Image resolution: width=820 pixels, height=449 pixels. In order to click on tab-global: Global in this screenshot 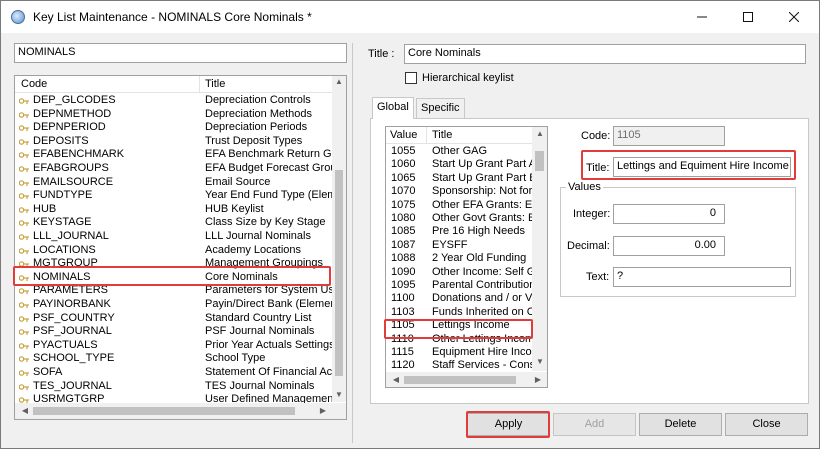, I will do `click(393, 108)`.